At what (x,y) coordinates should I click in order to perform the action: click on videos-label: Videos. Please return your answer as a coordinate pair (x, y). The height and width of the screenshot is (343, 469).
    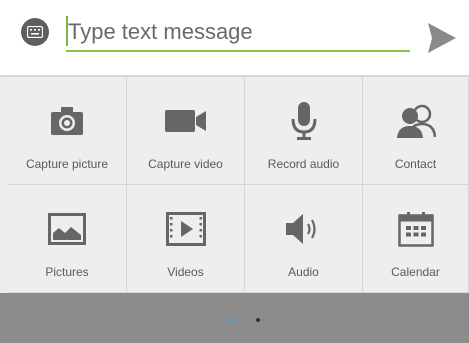
    Looking at the image, I should click on (185, 272).